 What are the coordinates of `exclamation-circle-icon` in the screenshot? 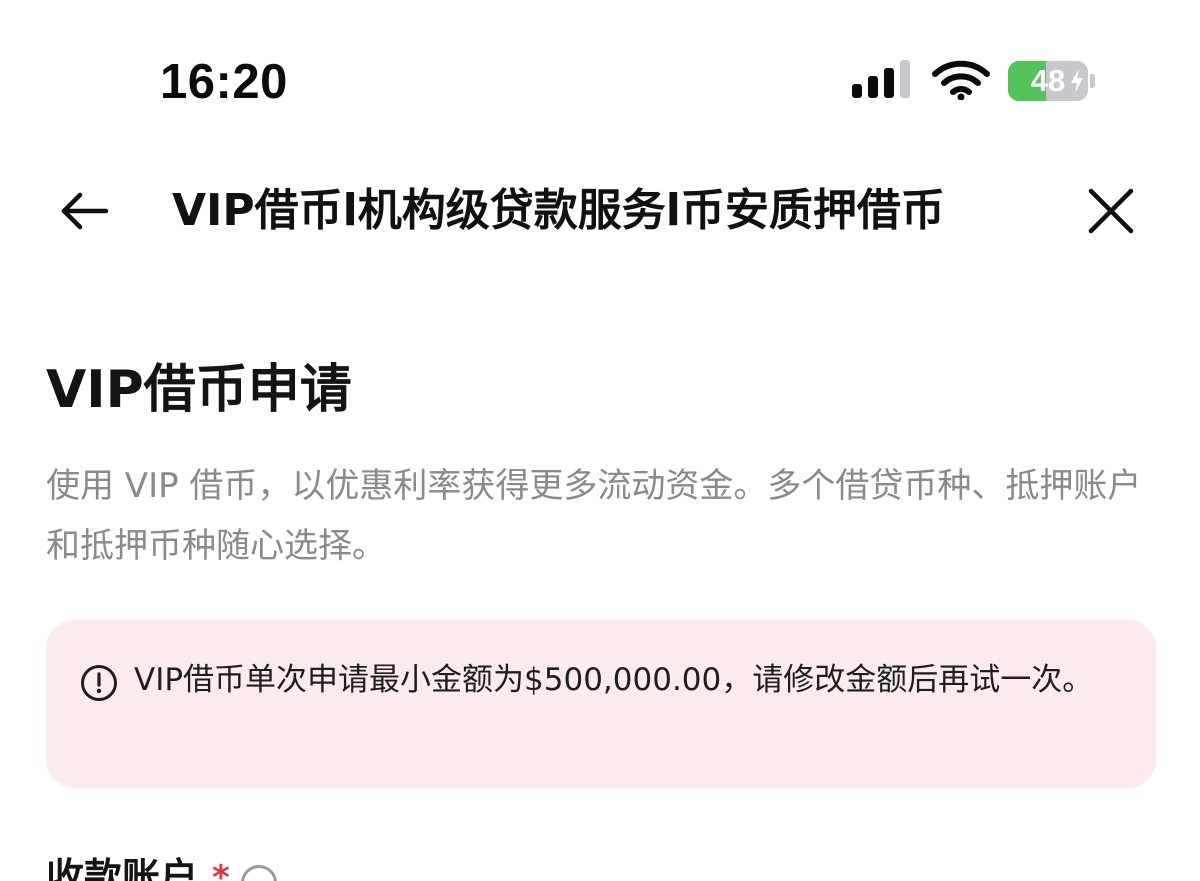 It's located at (99, 683).